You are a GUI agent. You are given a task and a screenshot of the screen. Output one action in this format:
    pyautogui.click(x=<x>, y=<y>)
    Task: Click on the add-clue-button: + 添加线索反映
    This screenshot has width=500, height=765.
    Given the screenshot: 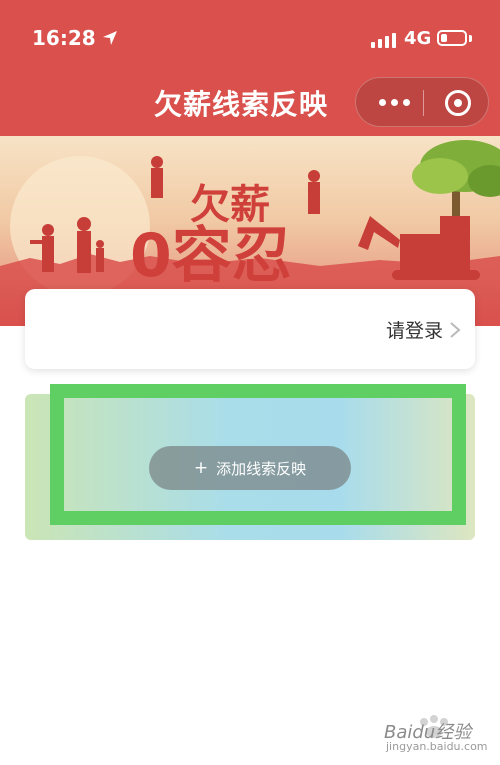 What is the action you would take?
    pyautogui.click(x=250, y=468)
    